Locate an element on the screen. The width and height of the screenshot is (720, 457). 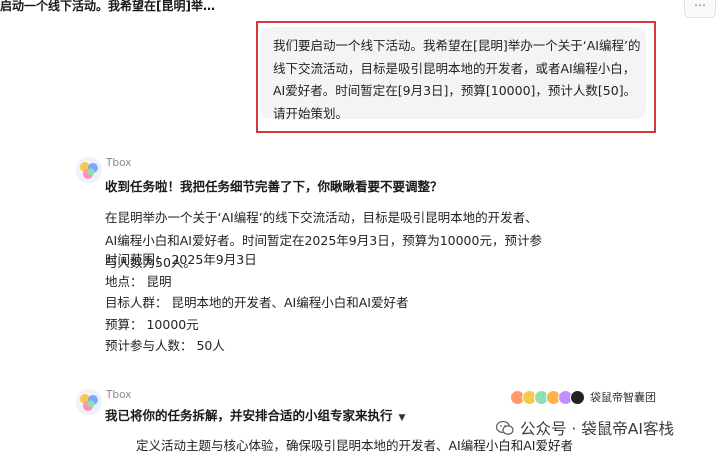
task-item: 定义活动主题与核心体验，确保吸引昆明本地的开发者、AI编程小白和AI爱好者 is located at coordinates (354, 445).